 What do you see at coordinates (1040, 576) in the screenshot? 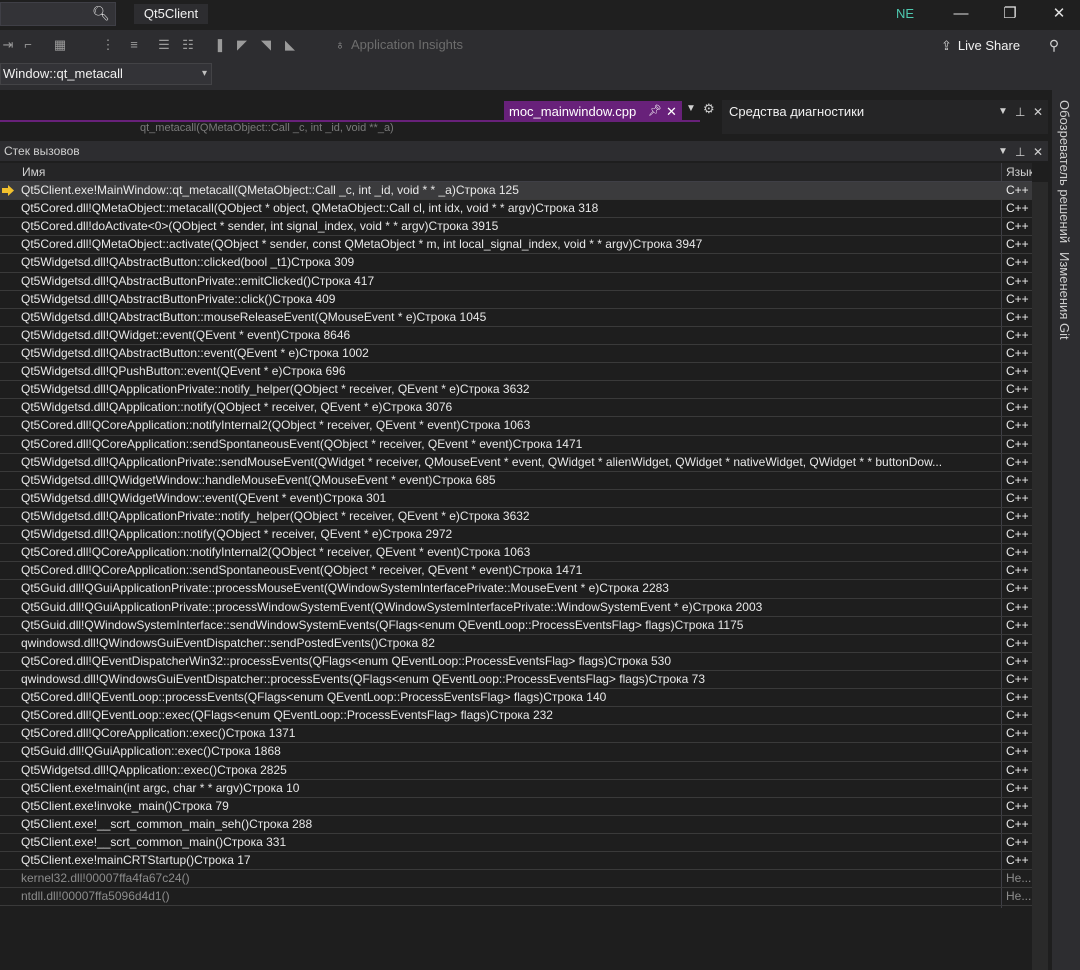
I see `vertical-scrollbar` at bounding box center [1040, 576].